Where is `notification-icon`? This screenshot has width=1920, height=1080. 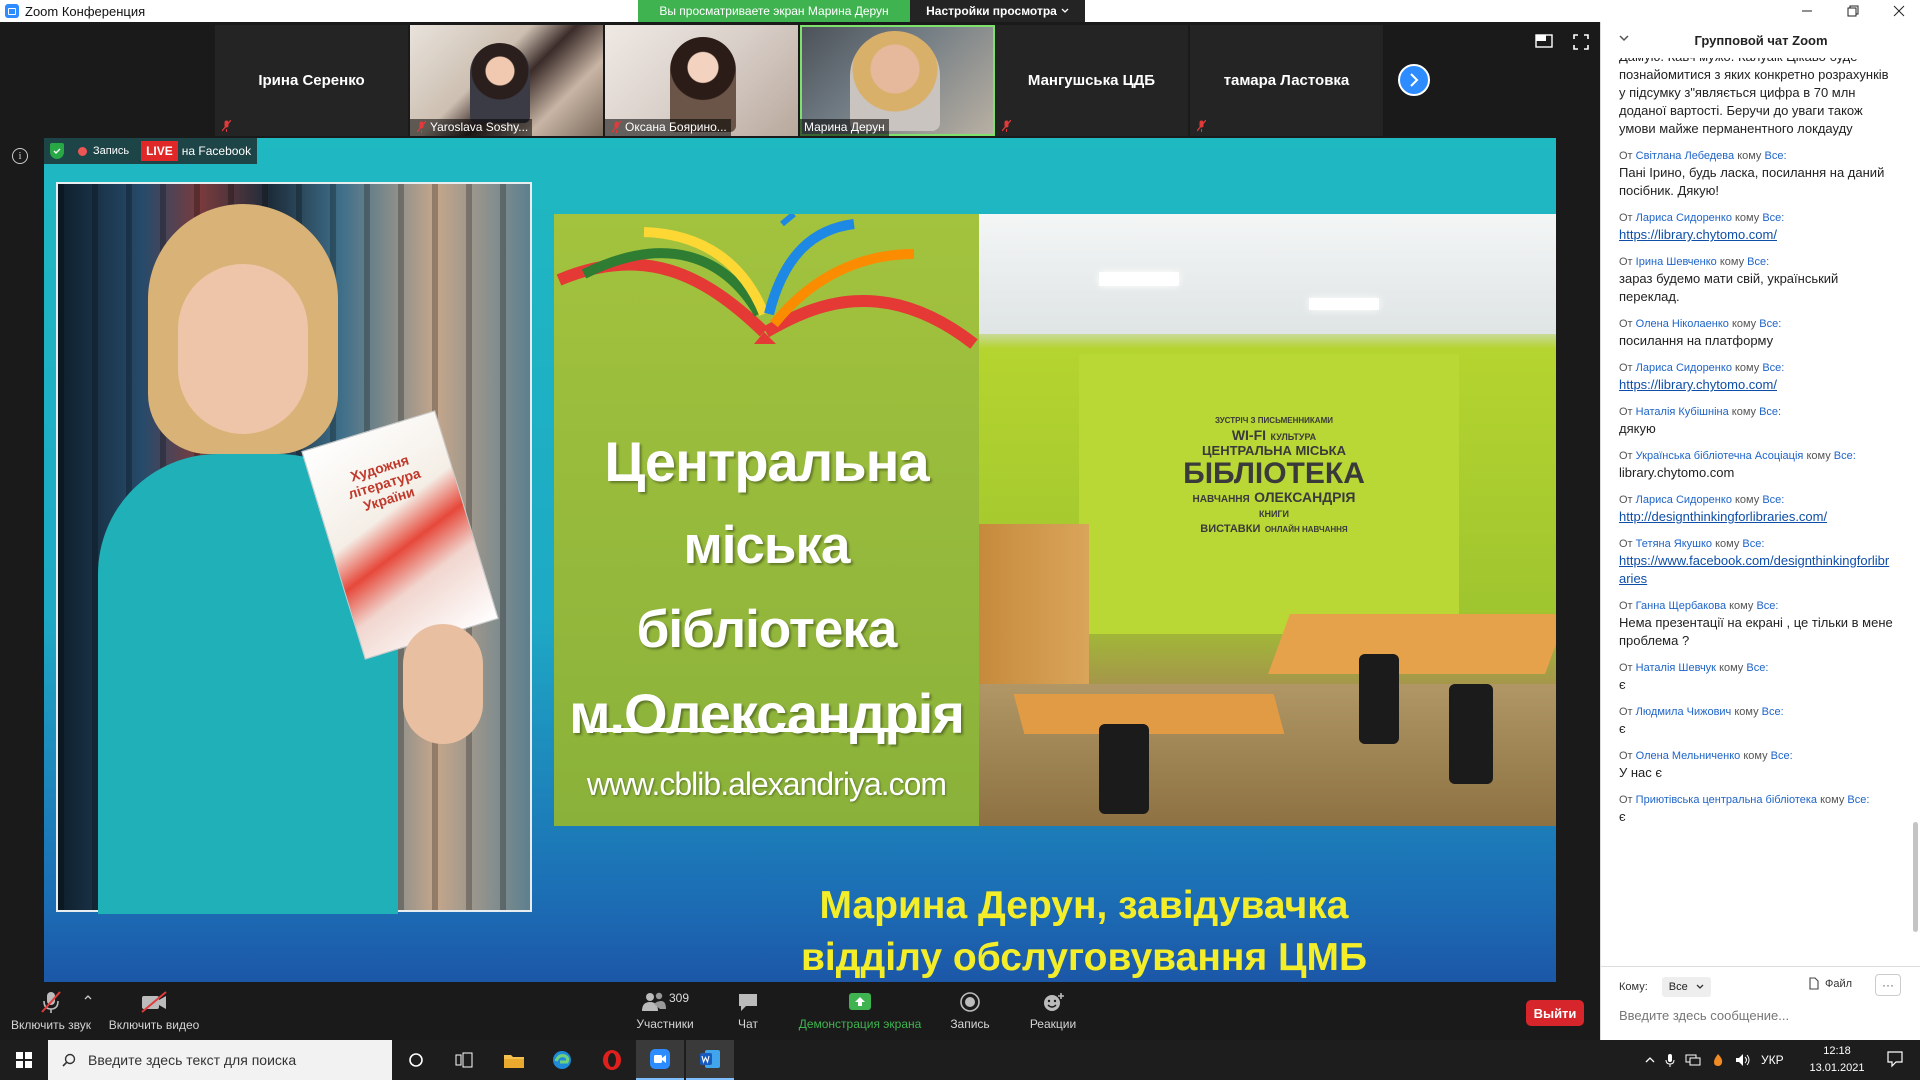 notification-icon is located at coordinates (1895, 1059).